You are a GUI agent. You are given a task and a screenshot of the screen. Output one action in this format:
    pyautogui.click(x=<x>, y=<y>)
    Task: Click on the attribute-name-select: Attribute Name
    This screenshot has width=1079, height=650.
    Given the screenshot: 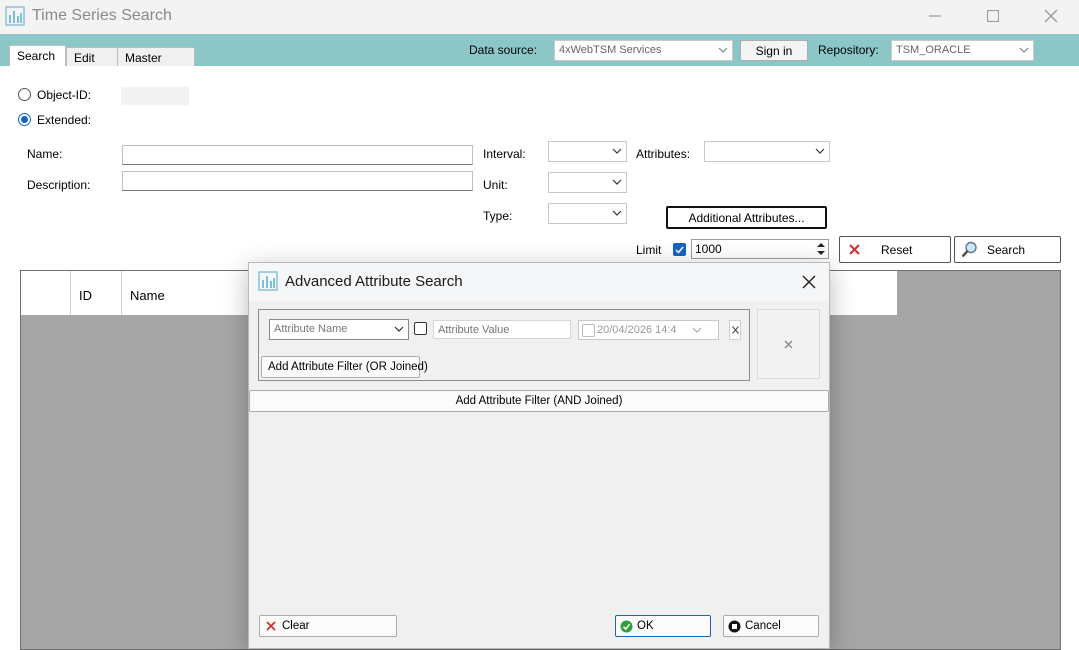 What is the action you would take?
    pyautogui.click(x=339, y=329)
    